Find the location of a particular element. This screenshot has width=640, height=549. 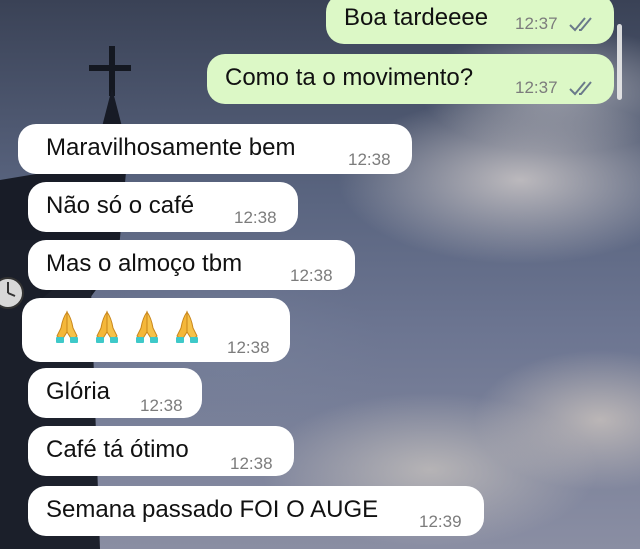

message-bubble-outgoing: Boa tardeeee 12:37 is located at coordinates (470, 22).